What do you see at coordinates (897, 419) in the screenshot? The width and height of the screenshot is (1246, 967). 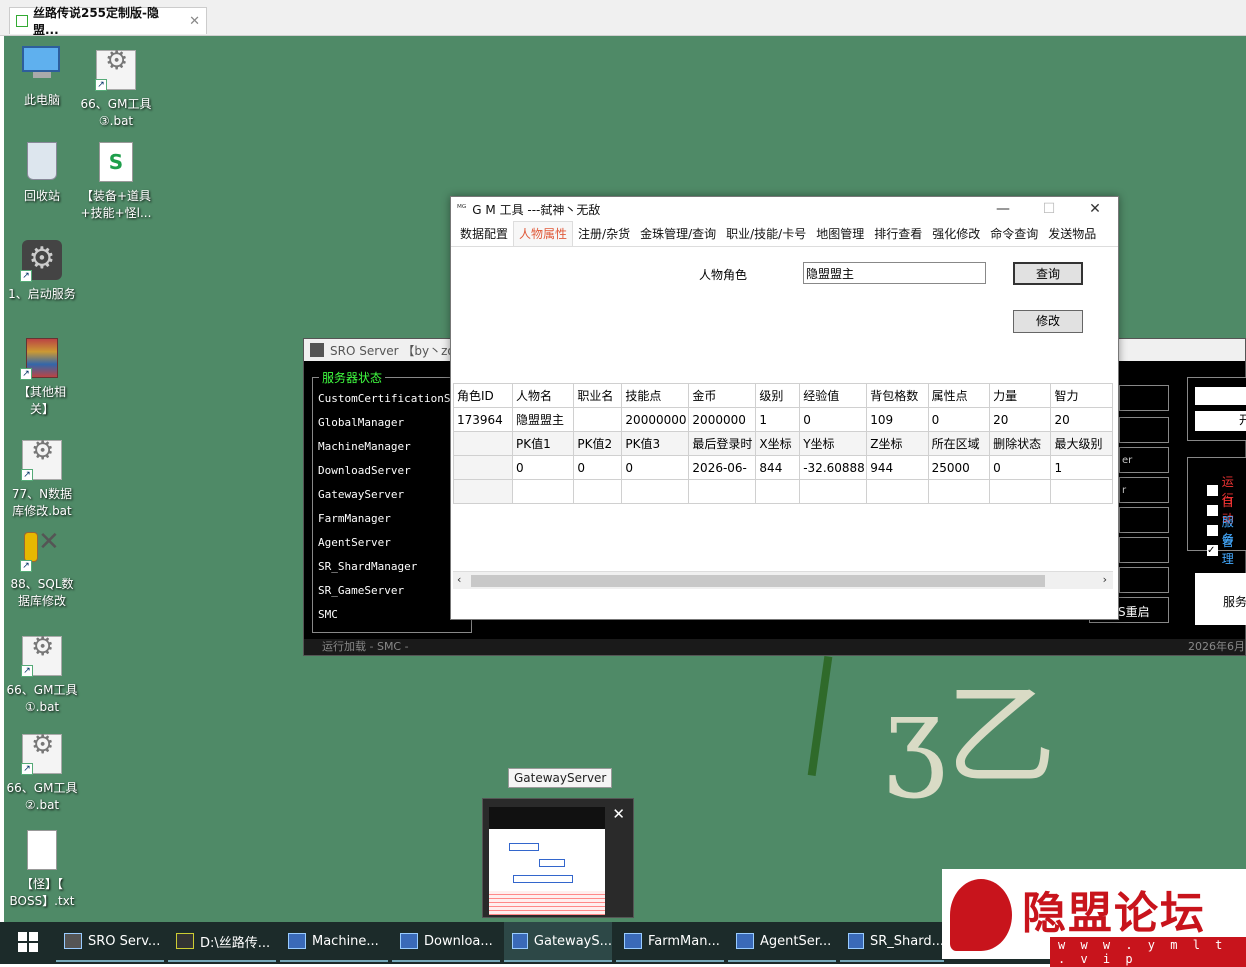 I see `table-cell: 109` at bounding box center [897, 419].